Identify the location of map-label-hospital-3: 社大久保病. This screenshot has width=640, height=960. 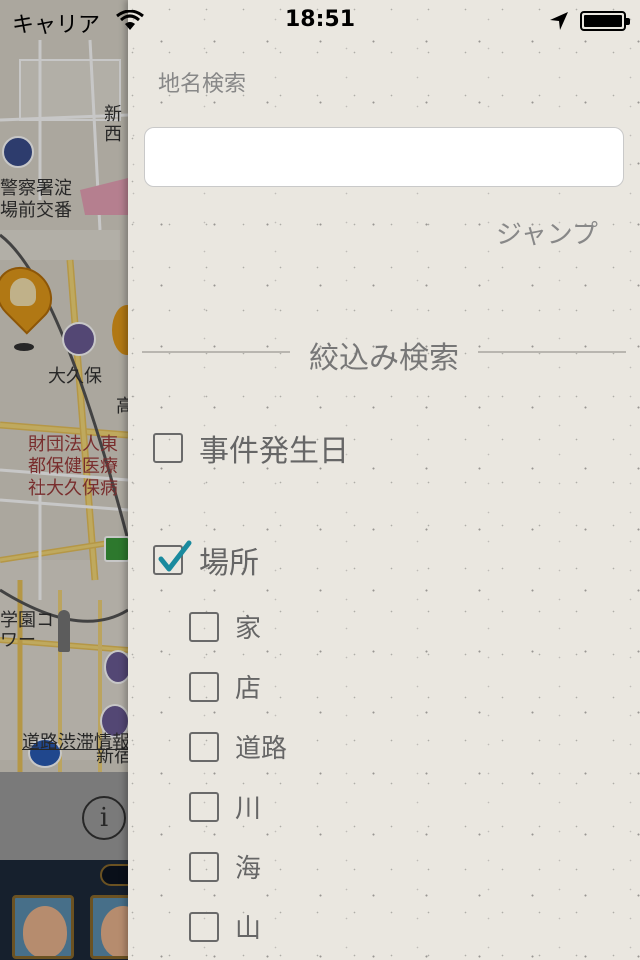
(73, 488).